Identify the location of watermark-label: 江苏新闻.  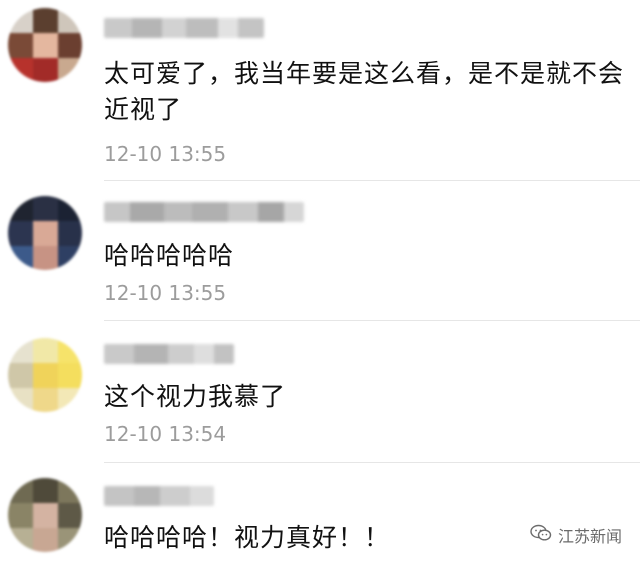
(590, 536).